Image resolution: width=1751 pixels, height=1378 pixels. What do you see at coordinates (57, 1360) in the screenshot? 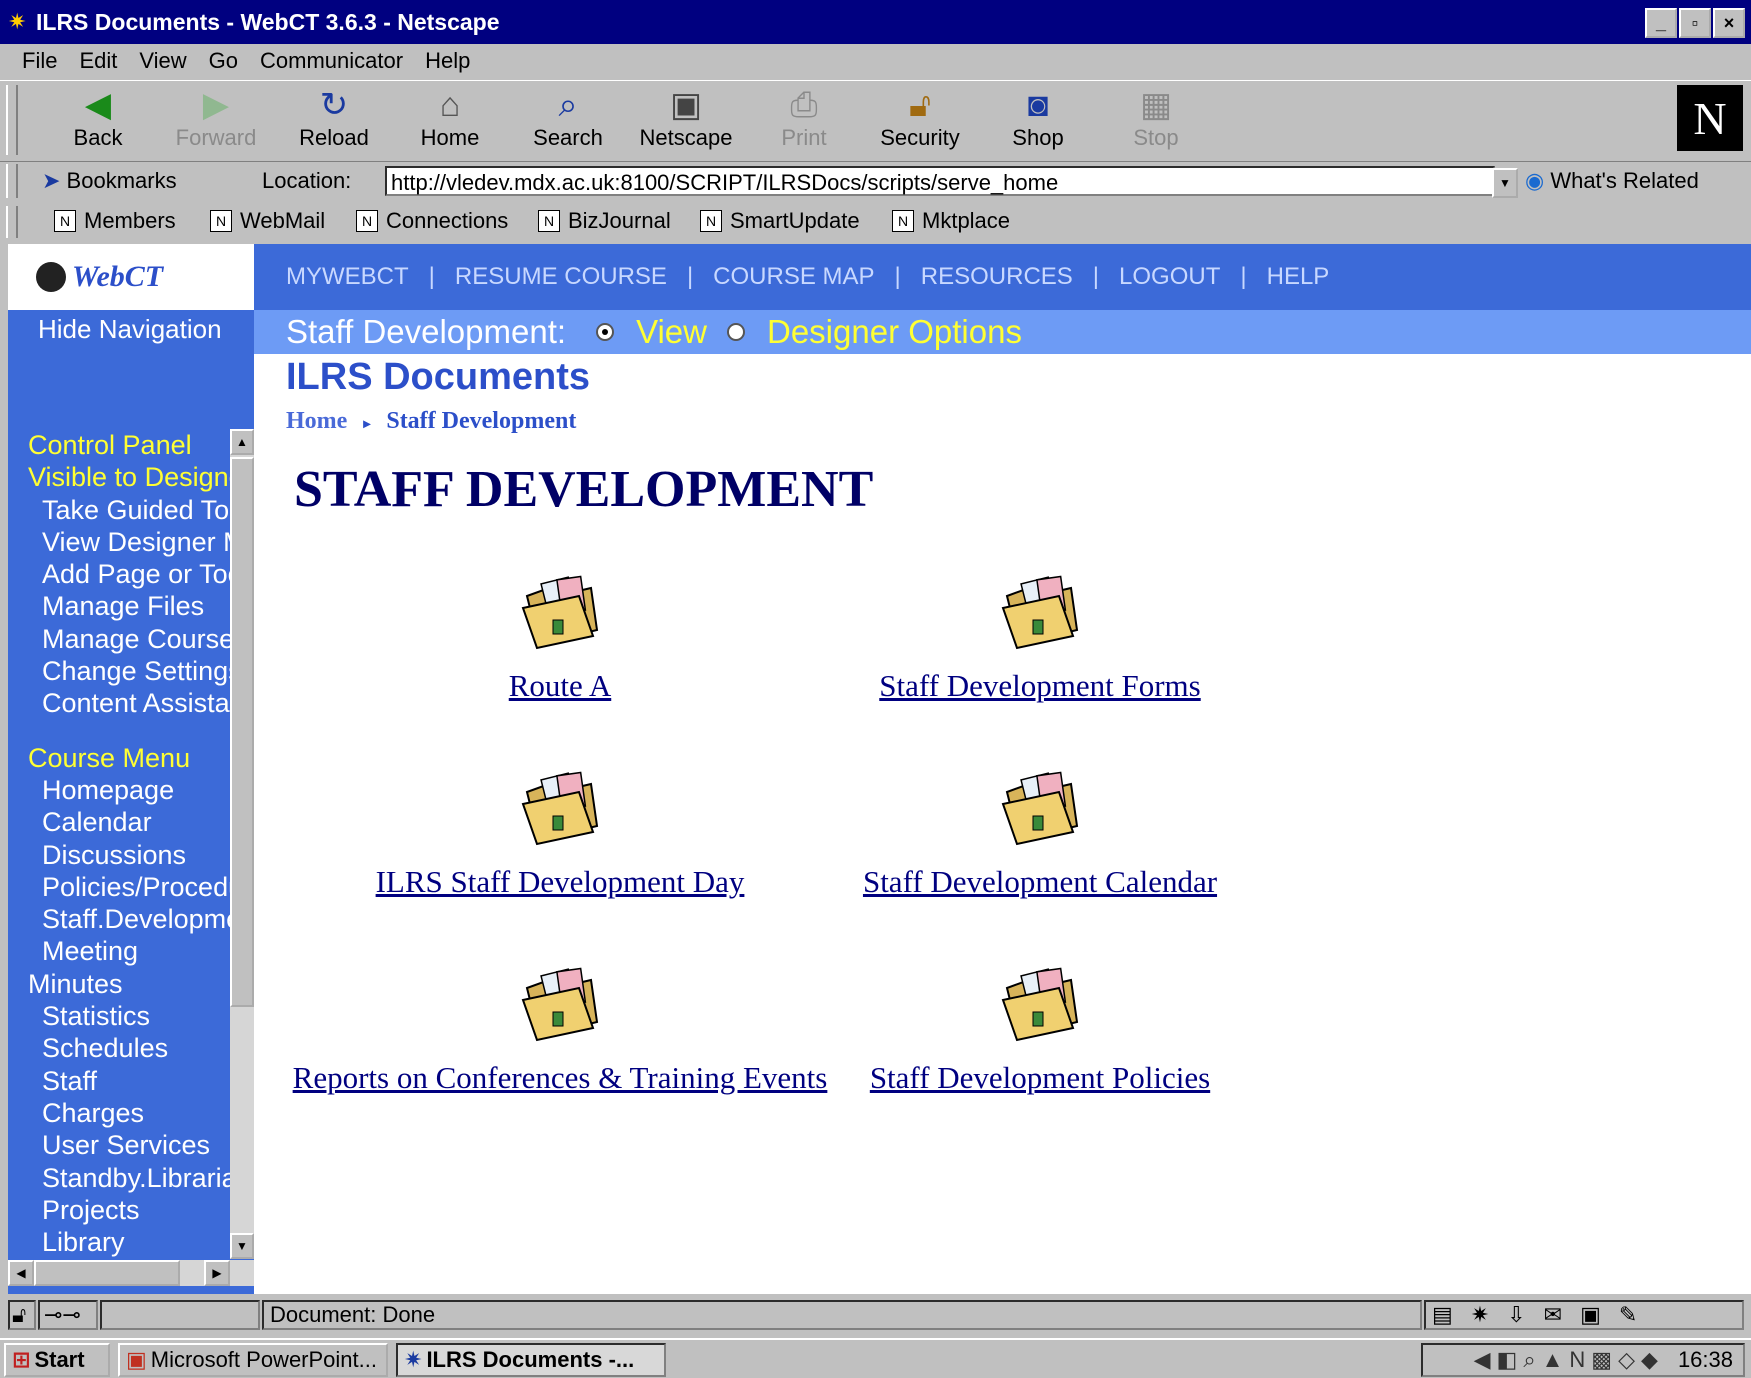
I see `start-button: ⊞ Start` at bounding box center [57, 1360].